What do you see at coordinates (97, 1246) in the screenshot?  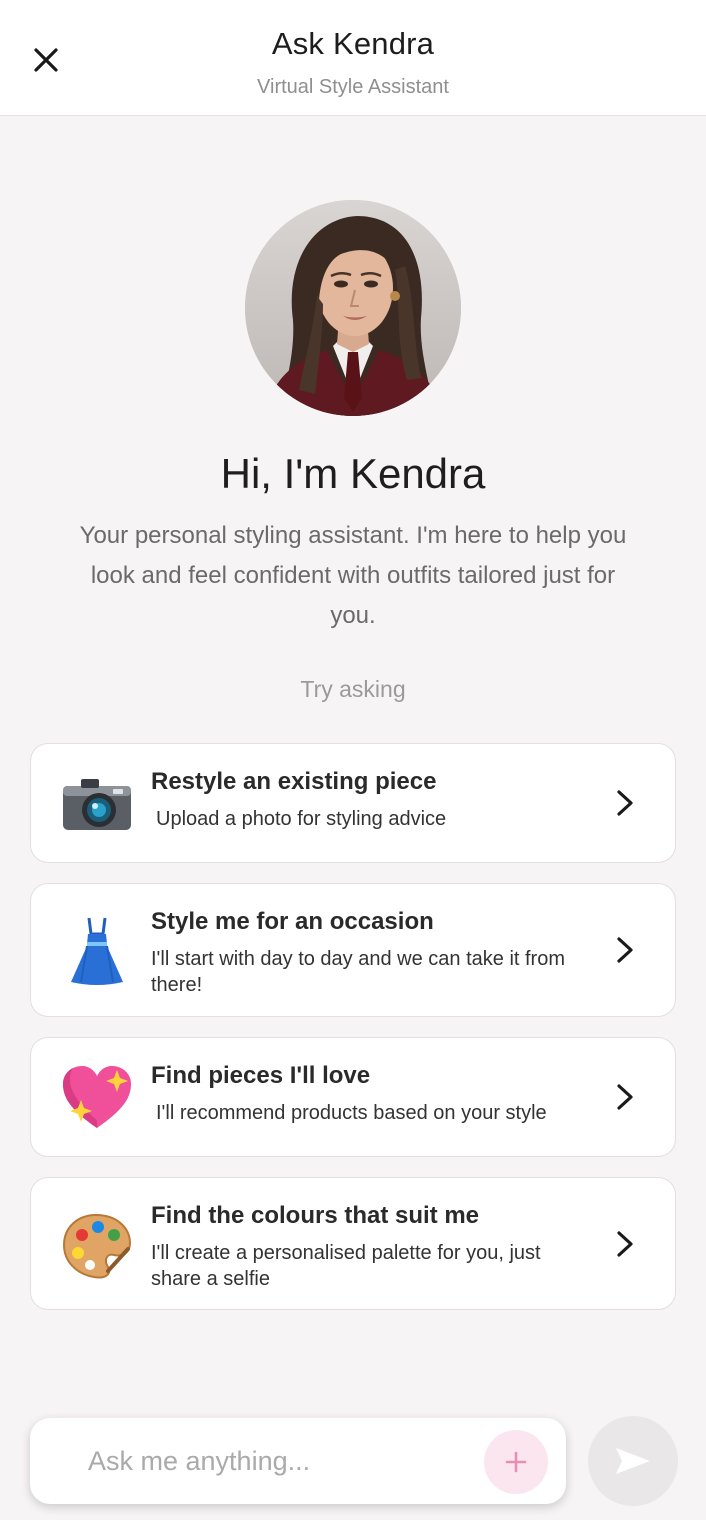 I see `palette-icon` at bounding box center [97, 1246].